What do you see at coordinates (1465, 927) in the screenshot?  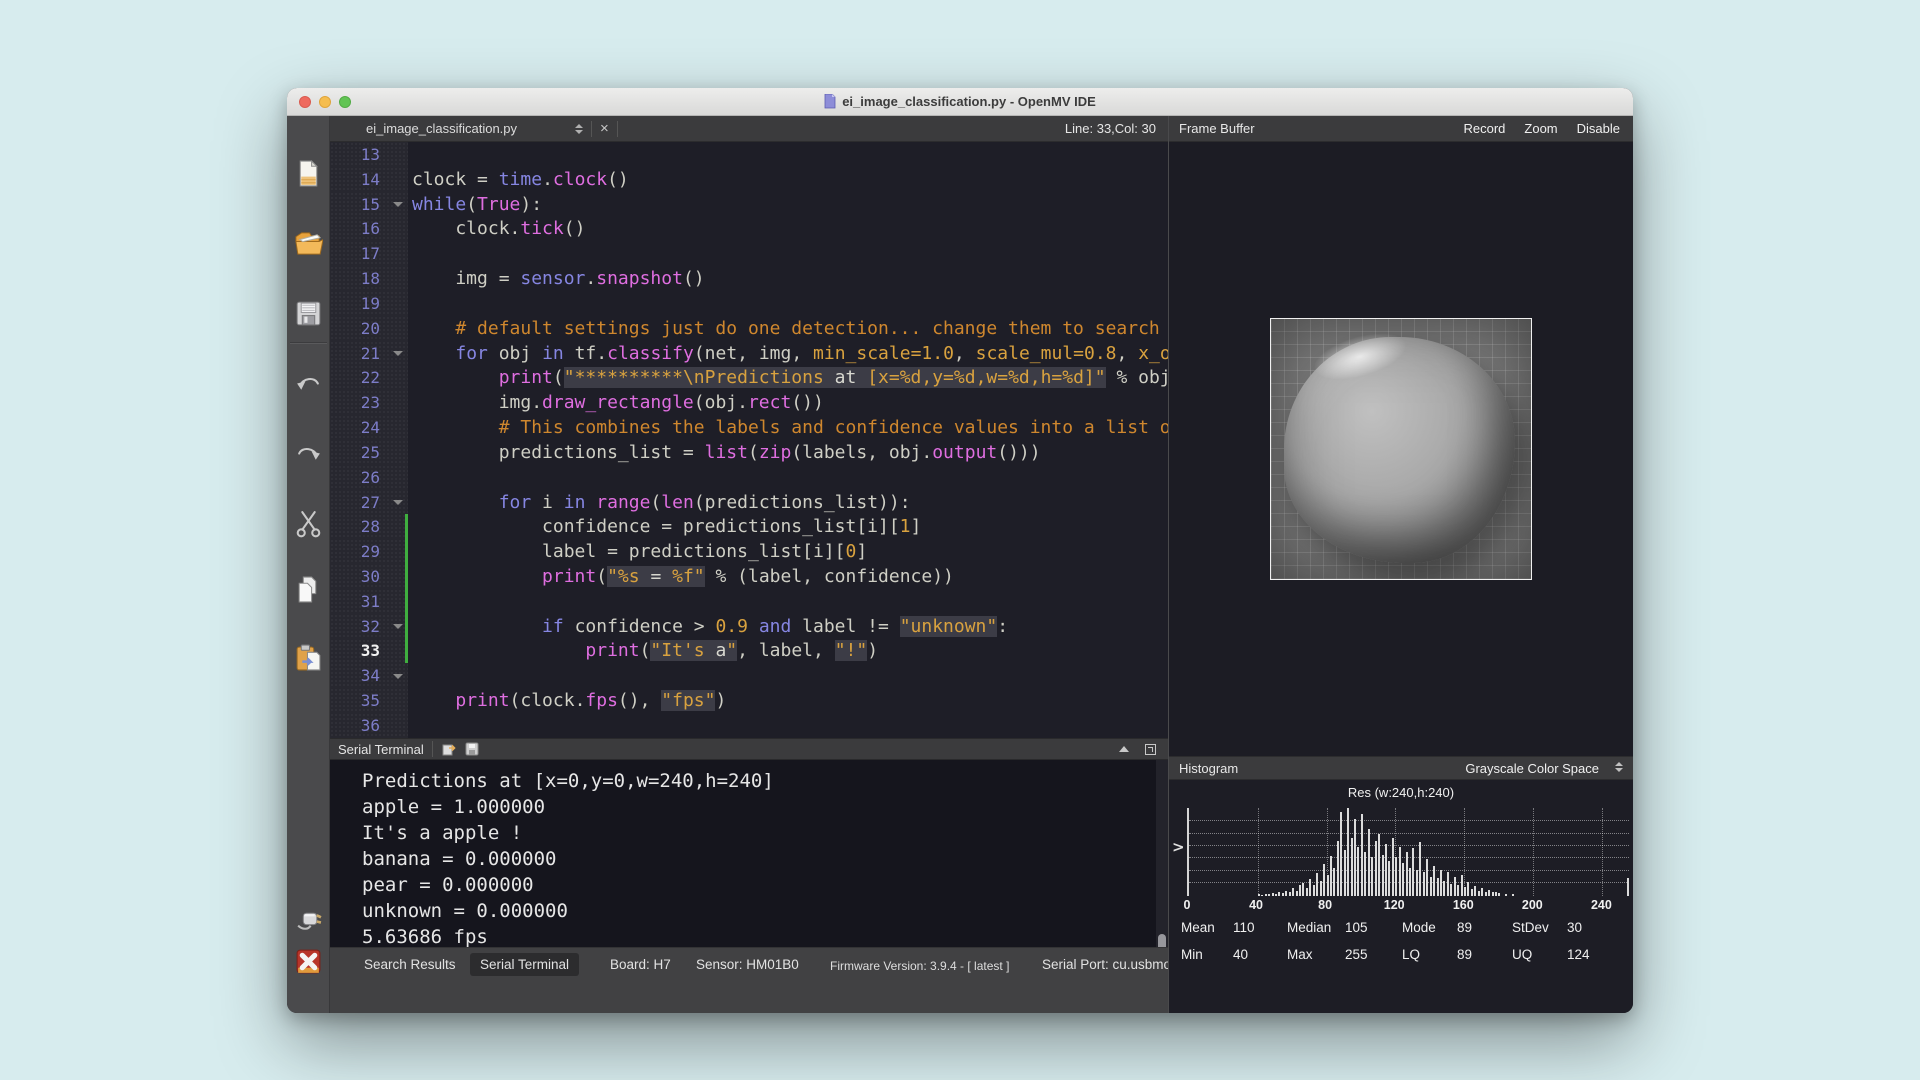 I see `stat-value: 89` at bounding box center [1465, 927].